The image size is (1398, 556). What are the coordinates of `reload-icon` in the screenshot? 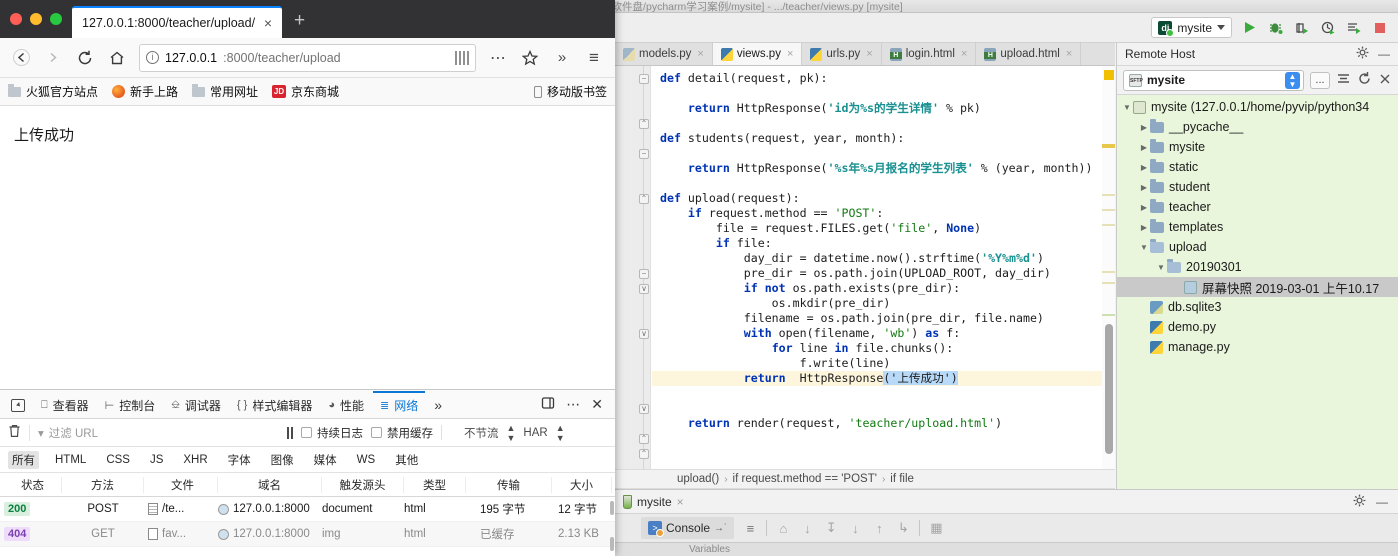 It's located at (85, 58).